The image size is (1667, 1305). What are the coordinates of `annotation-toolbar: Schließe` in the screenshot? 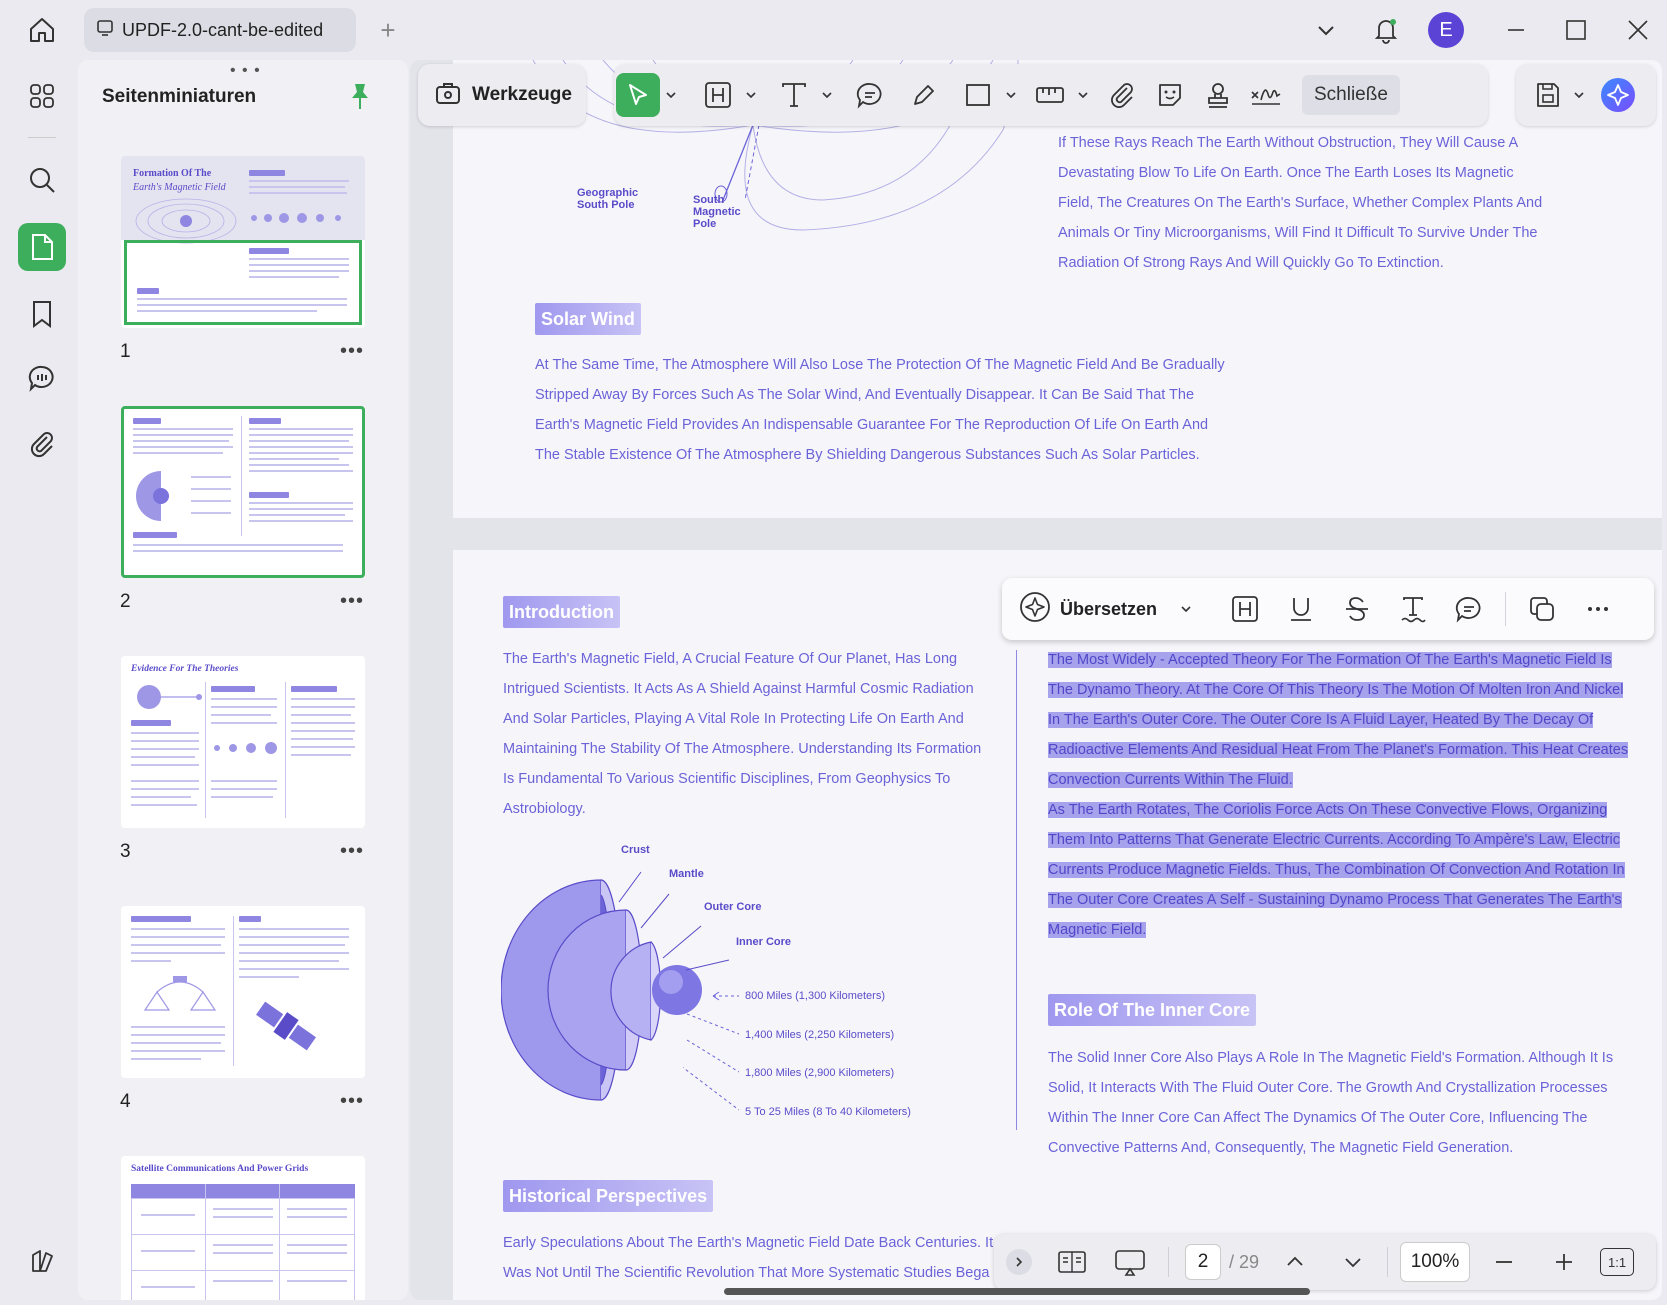 It's located at (1051, 95).